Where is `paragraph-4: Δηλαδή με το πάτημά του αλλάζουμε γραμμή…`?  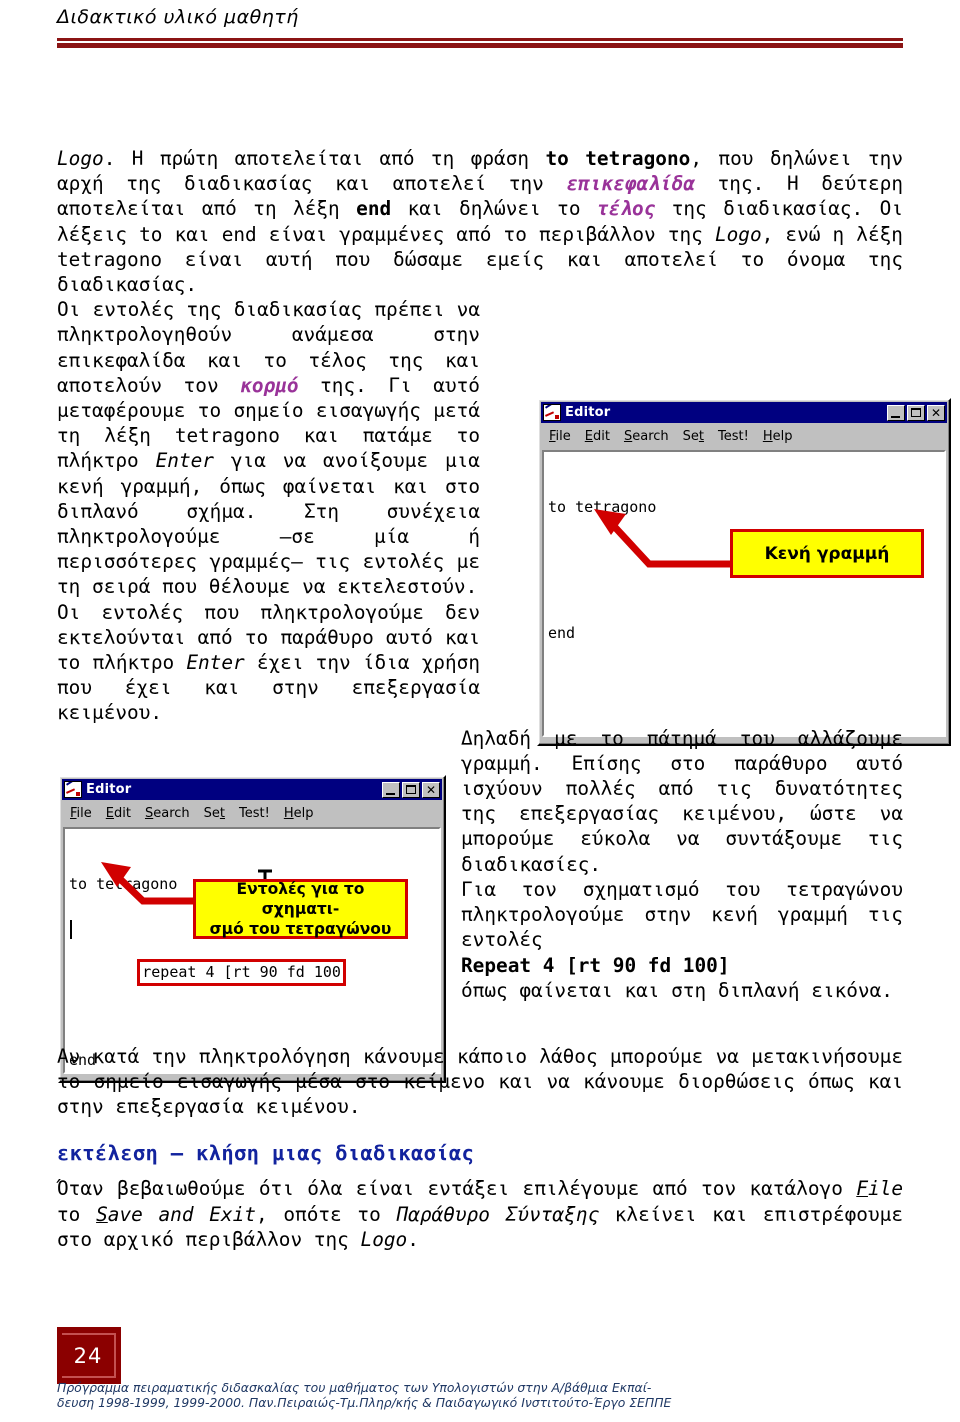
paragraph-4: Δηλαδή με το πάτημά του αλλάζουμε γραμμή… is located at coordinates (480, 801).